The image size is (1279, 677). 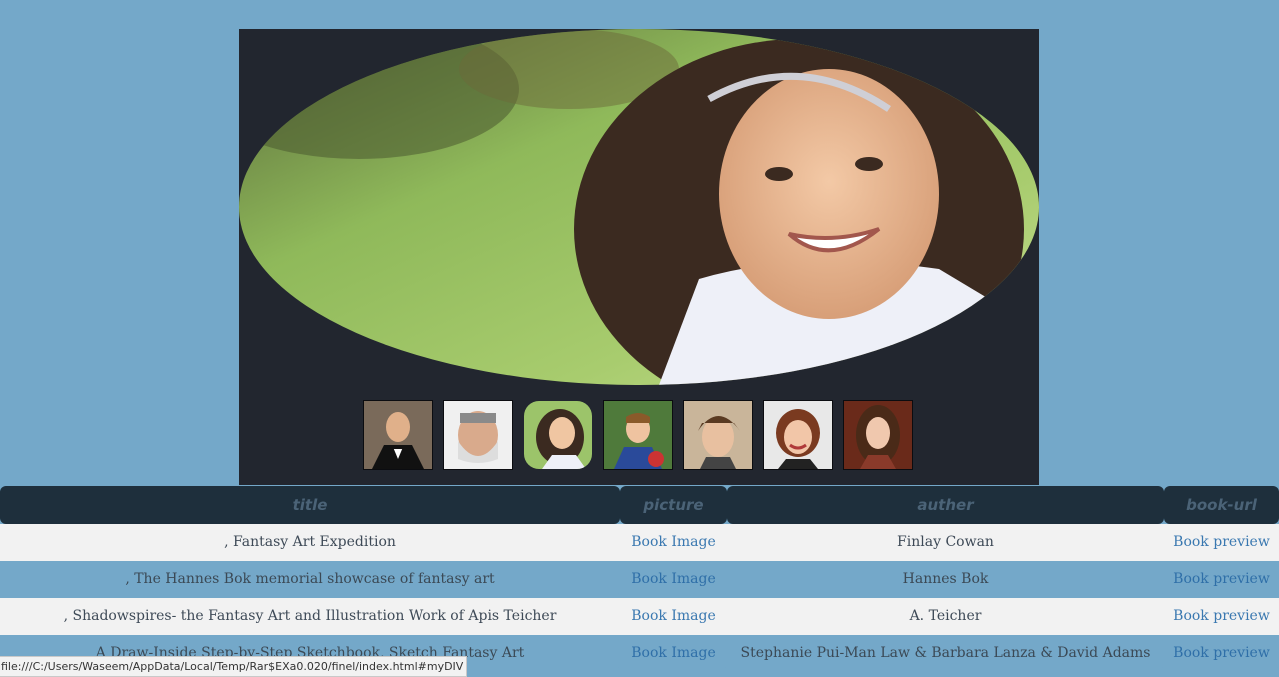 I want to click on header-book-url: book-url, so click(x=1221, y=505).